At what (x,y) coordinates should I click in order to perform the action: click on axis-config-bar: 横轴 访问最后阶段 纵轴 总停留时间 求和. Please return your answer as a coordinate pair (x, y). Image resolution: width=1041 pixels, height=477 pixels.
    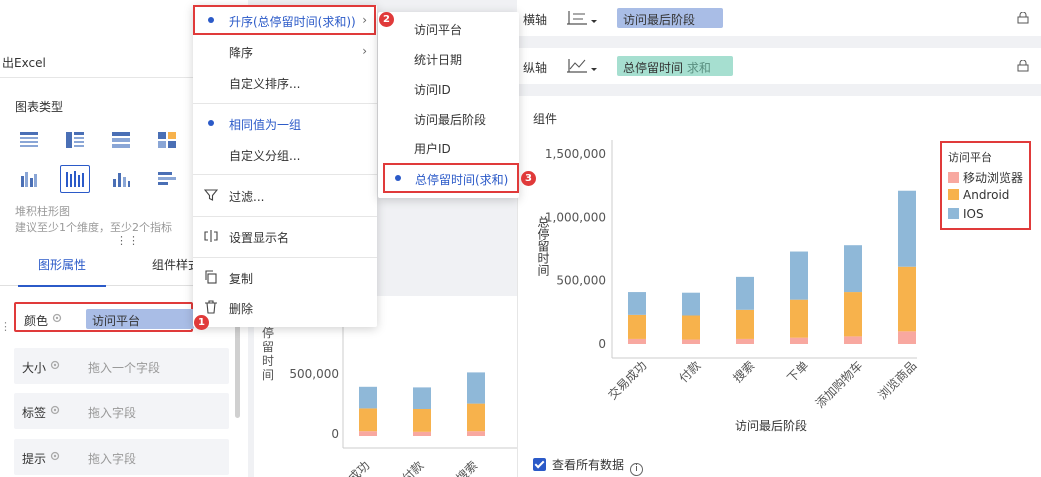
    Looking at the image, I should click on (779, 48).